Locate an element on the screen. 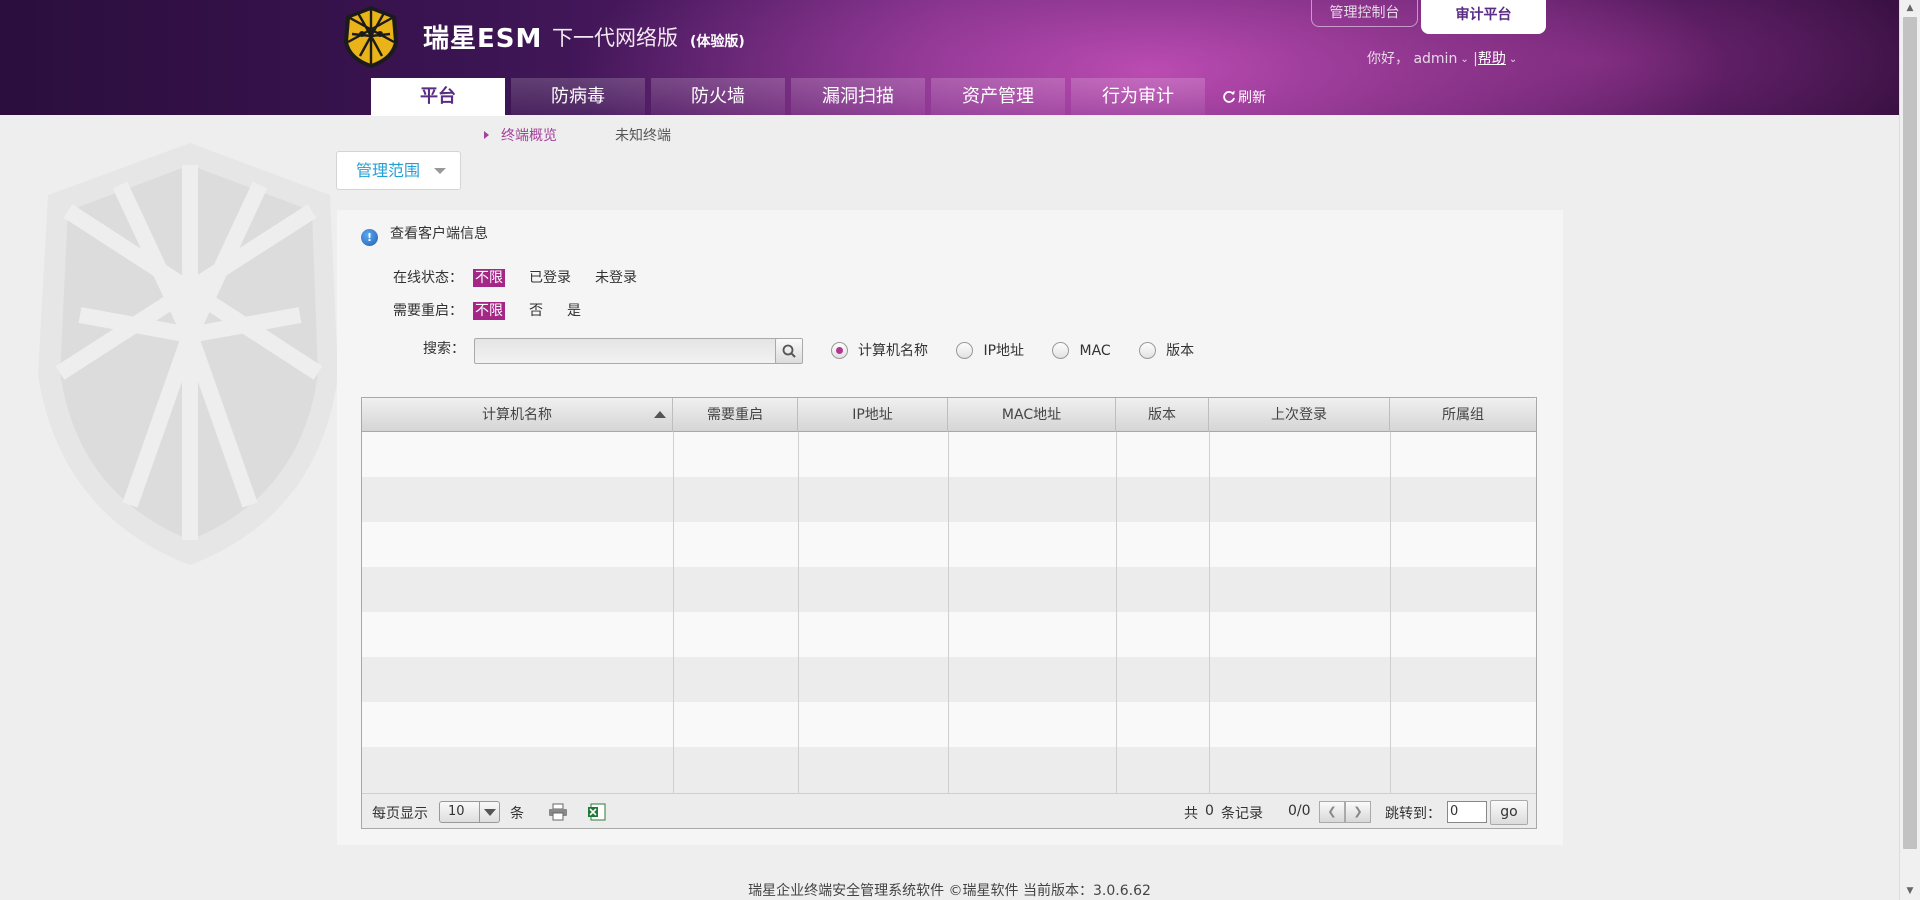  dropdown-arrow-icon is located at coordinates (489, 812).